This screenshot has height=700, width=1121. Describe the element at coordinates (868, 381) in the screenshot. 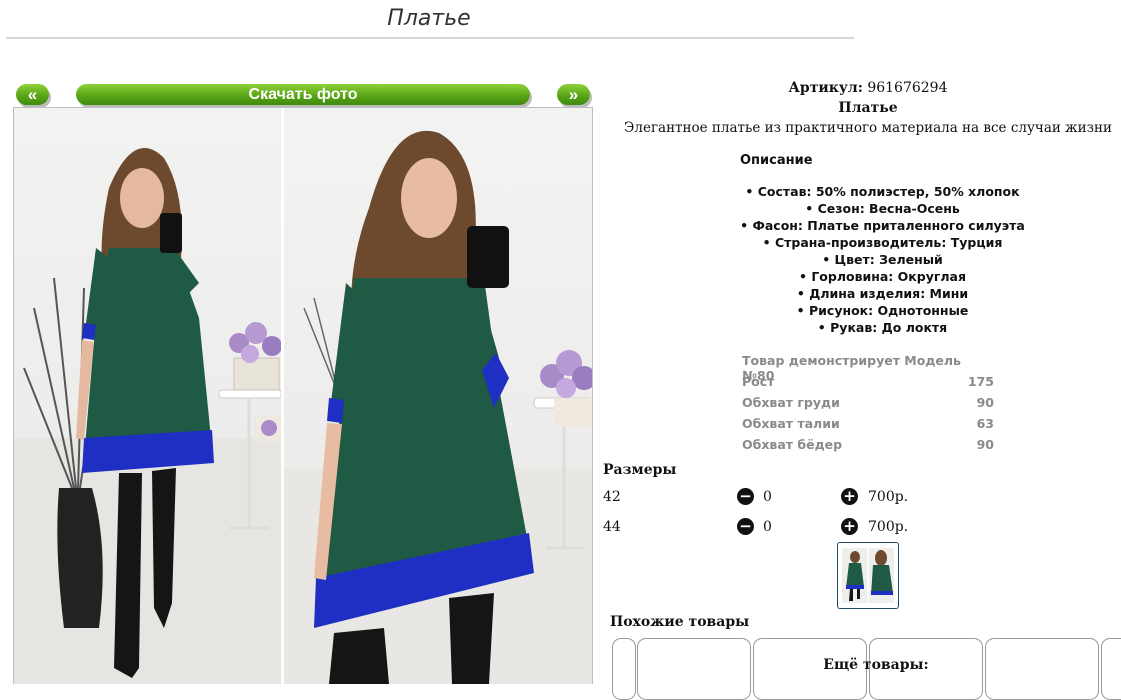

I see `model-row: Рост 175` at that location.